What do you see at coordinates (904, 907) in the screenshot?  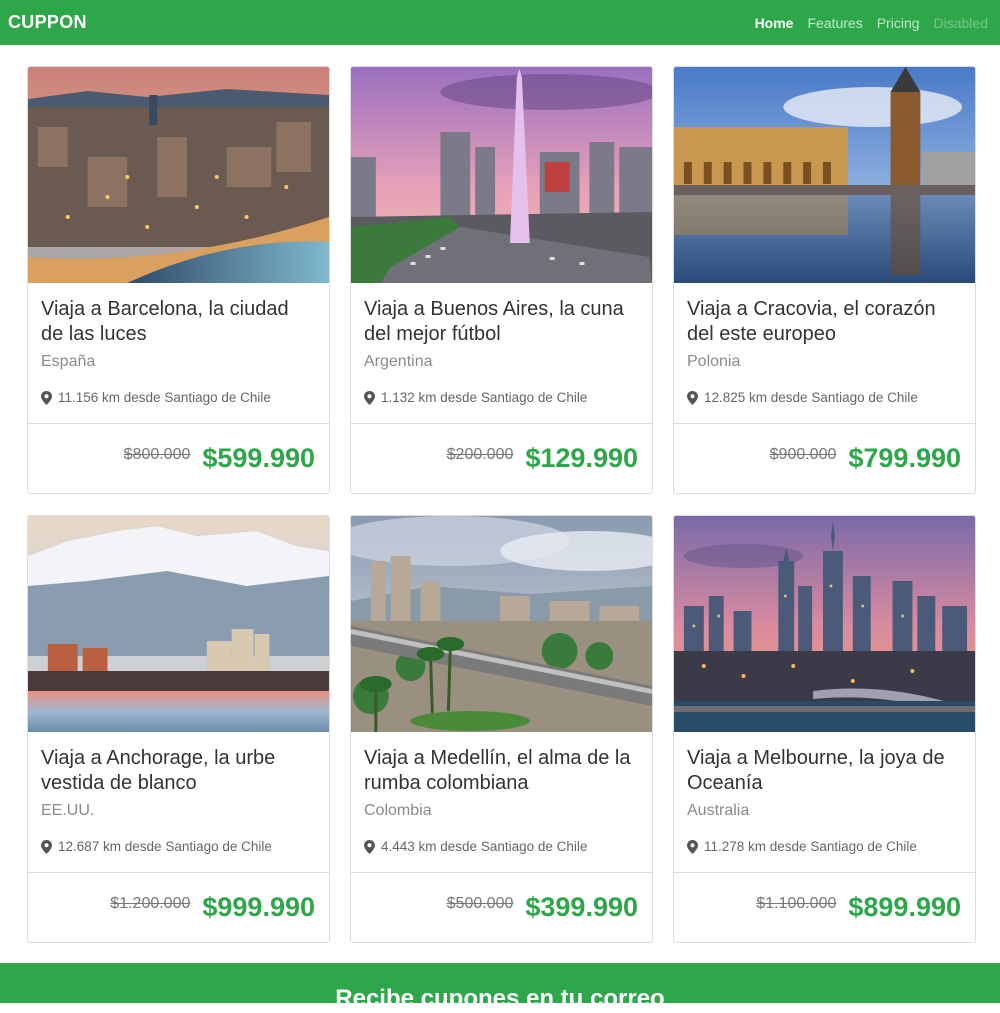 I see `new-price: $899.990` at bounding box center [904, 907].